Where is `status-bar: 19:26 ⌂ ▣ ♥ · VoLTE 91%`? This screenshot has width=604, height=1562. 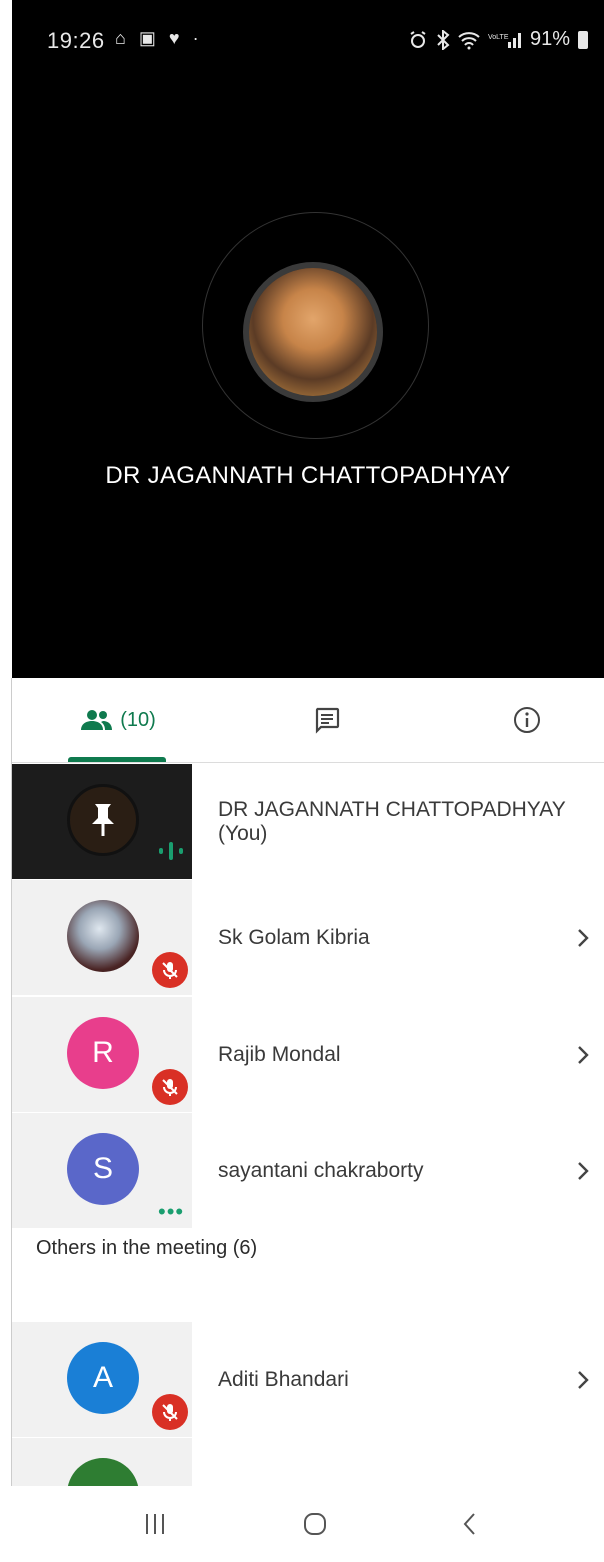
status-bar: 19:26 ⌂ ▣ ♥ · VoLTE 91% is located at coordinates (302, 45).